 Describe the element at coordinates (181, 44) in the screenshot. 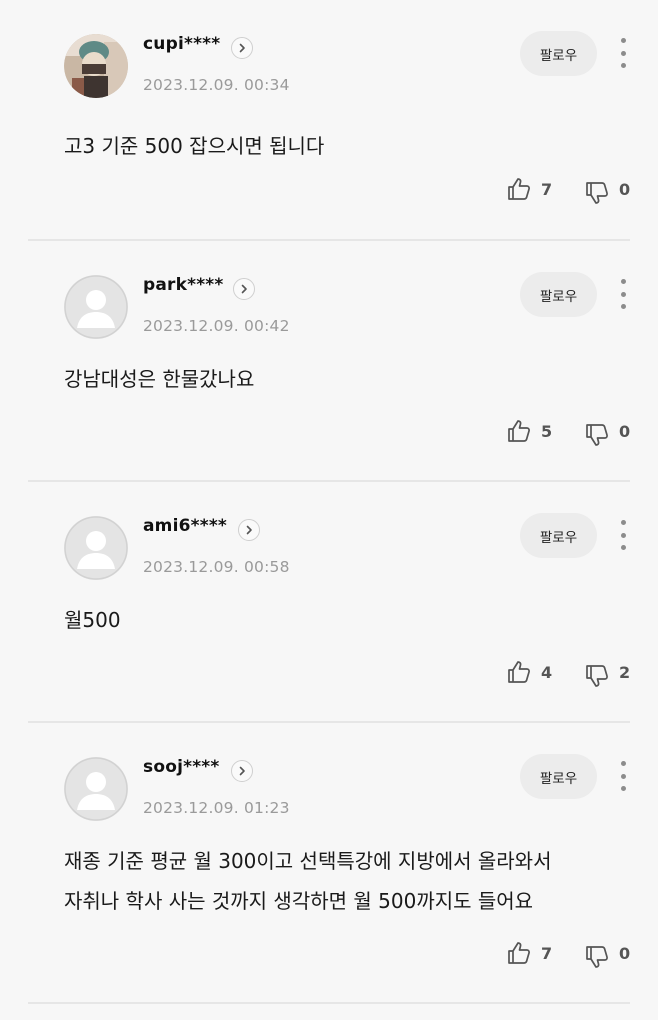

I see `username: cupi****` at that location.